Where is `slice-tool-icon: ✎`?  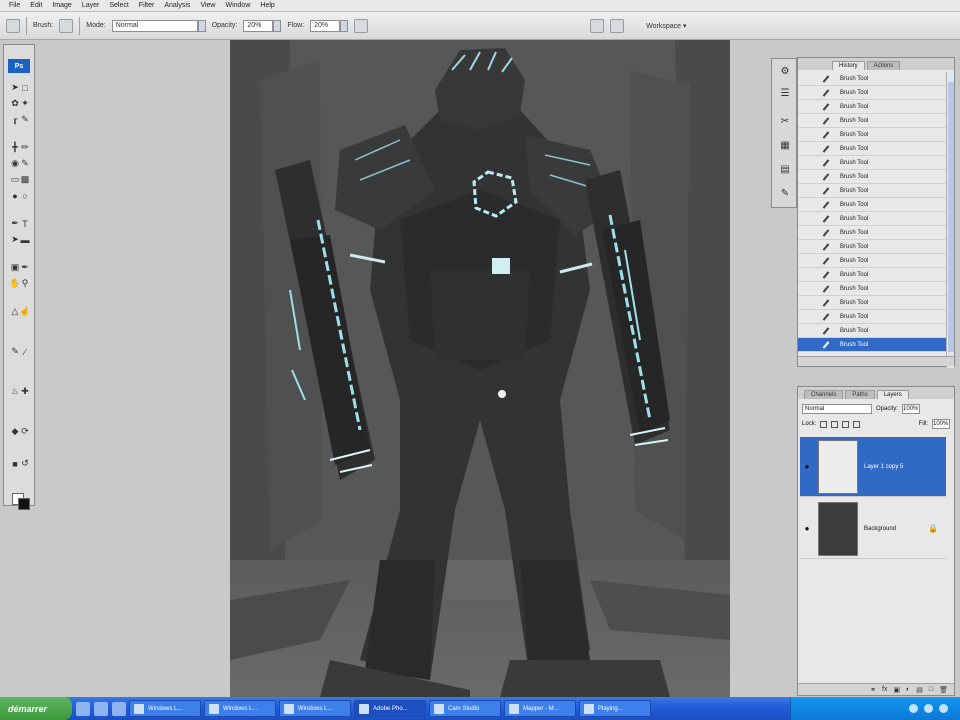 slice-tool-icon: ✎ is located at coordinates (25, 119).